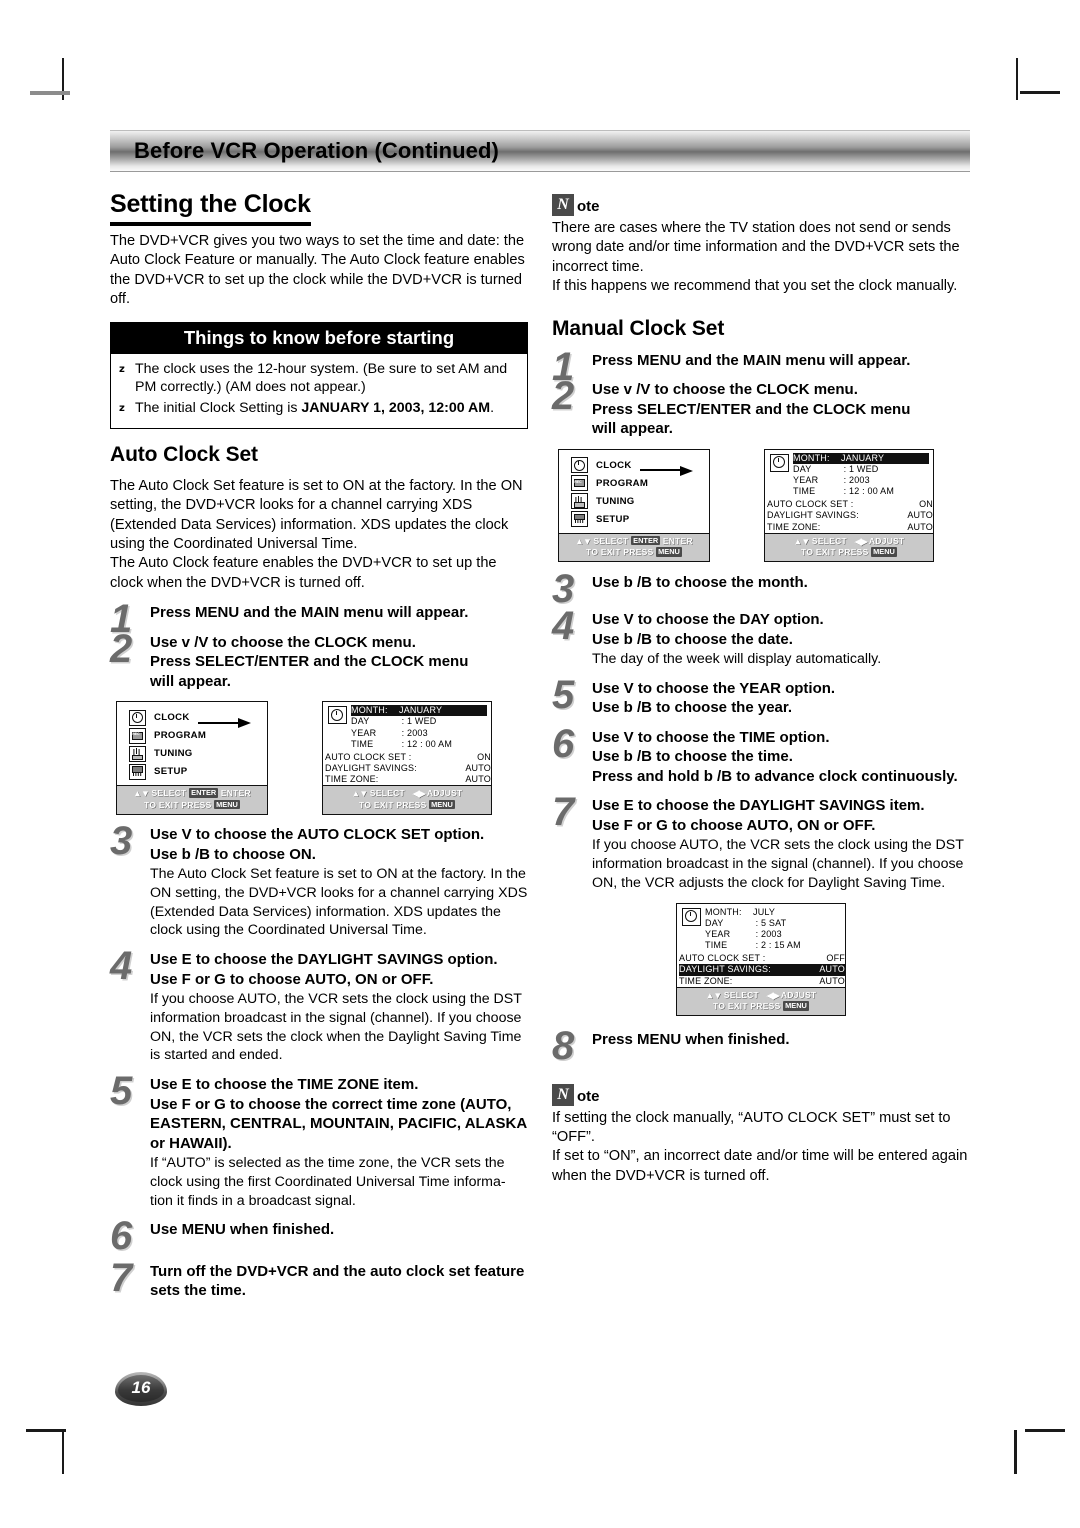 The image size is (1080, 1528). Describe the element at coordinates (563, 694) in the screenshot. I see `step-number: 5` at that location.